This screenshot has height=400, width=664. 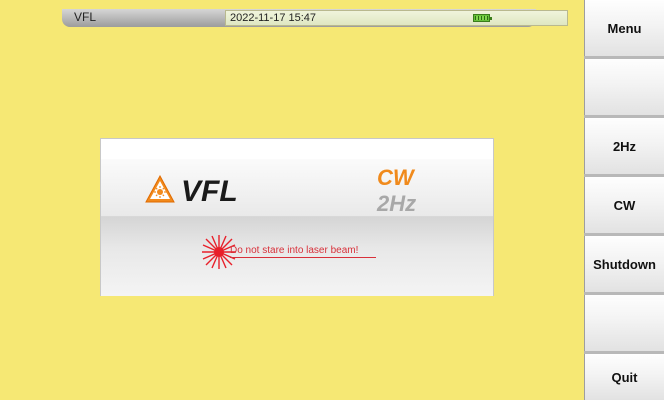 I want to click on laser-warning-text: Do not stare into laser beam!, so click(x=303, y=251).